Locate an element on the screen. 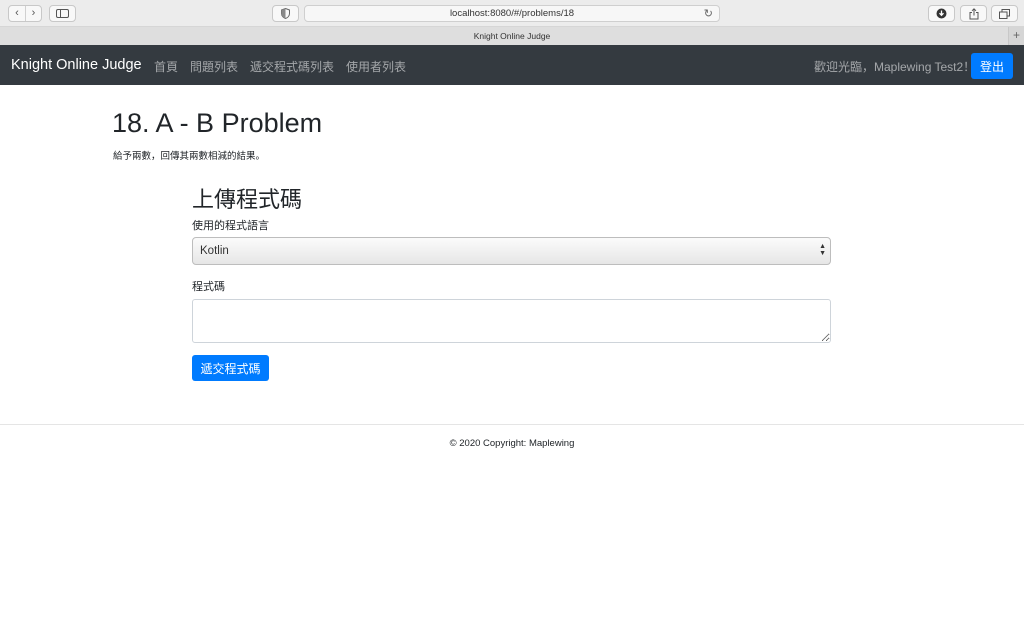 The image size is (1024, 640). plus-icon: + is located at coordinates (1016, 36).